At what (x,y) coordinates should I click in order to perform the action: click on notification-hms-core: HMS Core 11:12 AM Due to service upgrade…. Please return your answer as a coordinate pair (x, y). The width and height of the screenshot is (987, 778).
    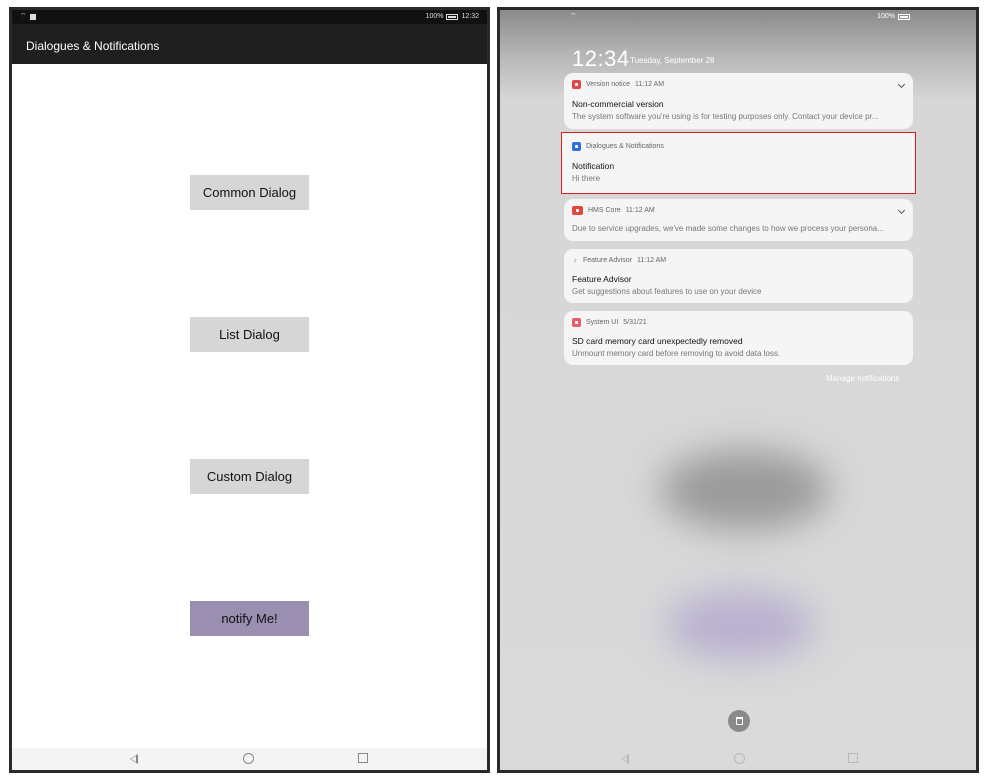
    Looking at the image, I should click on (738, 220).